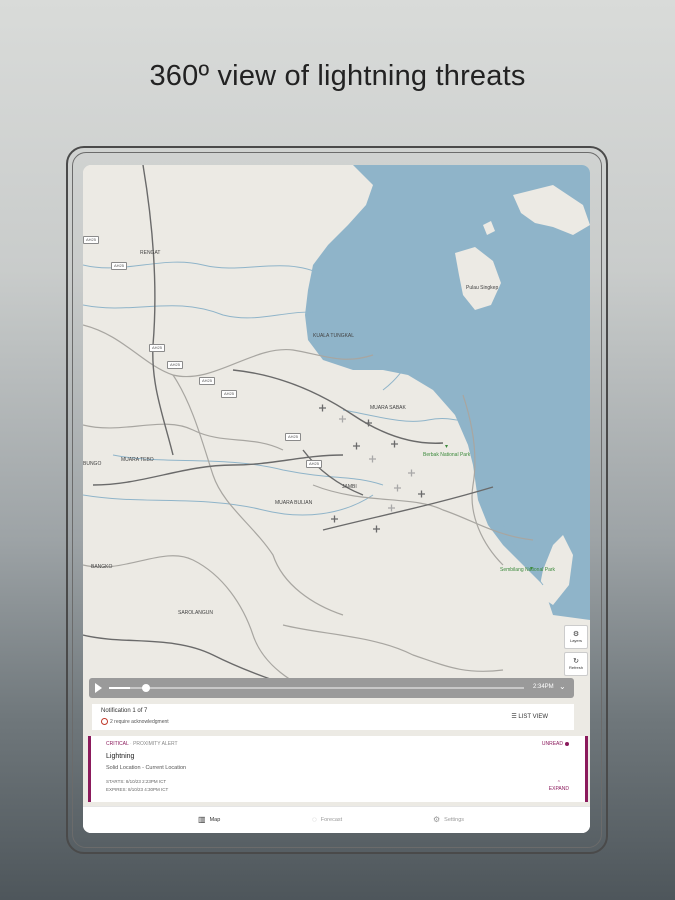 The width and height of the screenshot is (675, 900). I want to click on list-view-button: ☰ LIST VIEW, so click(529, 716).